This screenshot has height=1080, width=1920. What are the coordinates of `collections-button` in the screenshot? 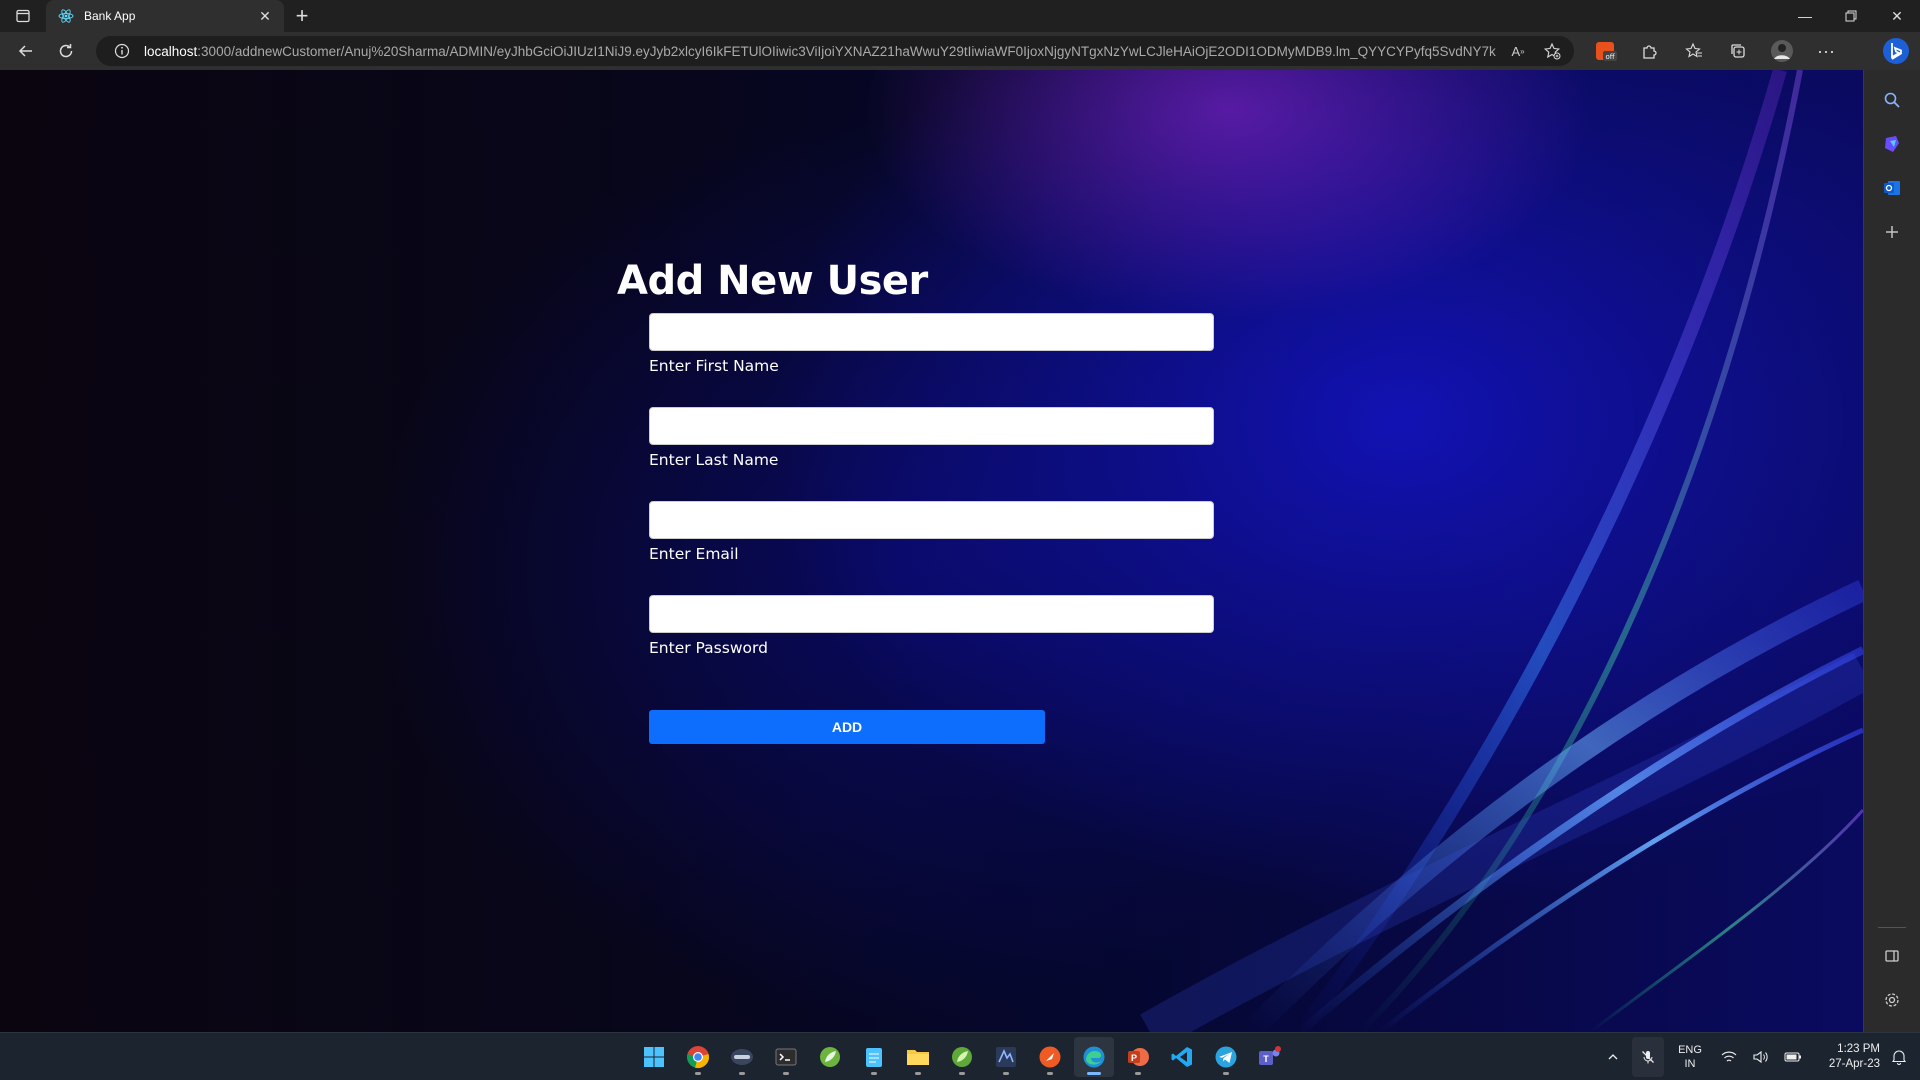 It's located at (1738, 51).